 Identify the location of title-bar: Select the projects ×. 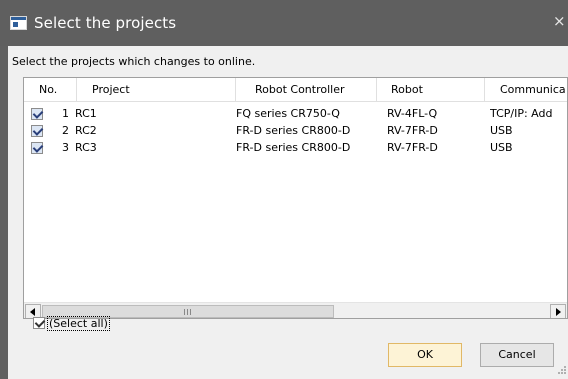
(284, 23).